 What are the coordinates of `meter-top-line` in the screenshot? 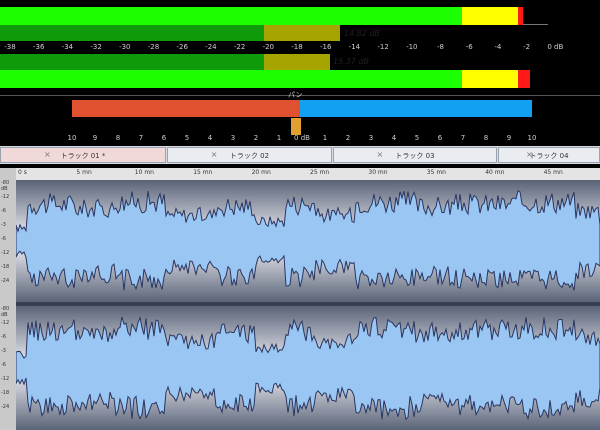 It's located at (535, 24).